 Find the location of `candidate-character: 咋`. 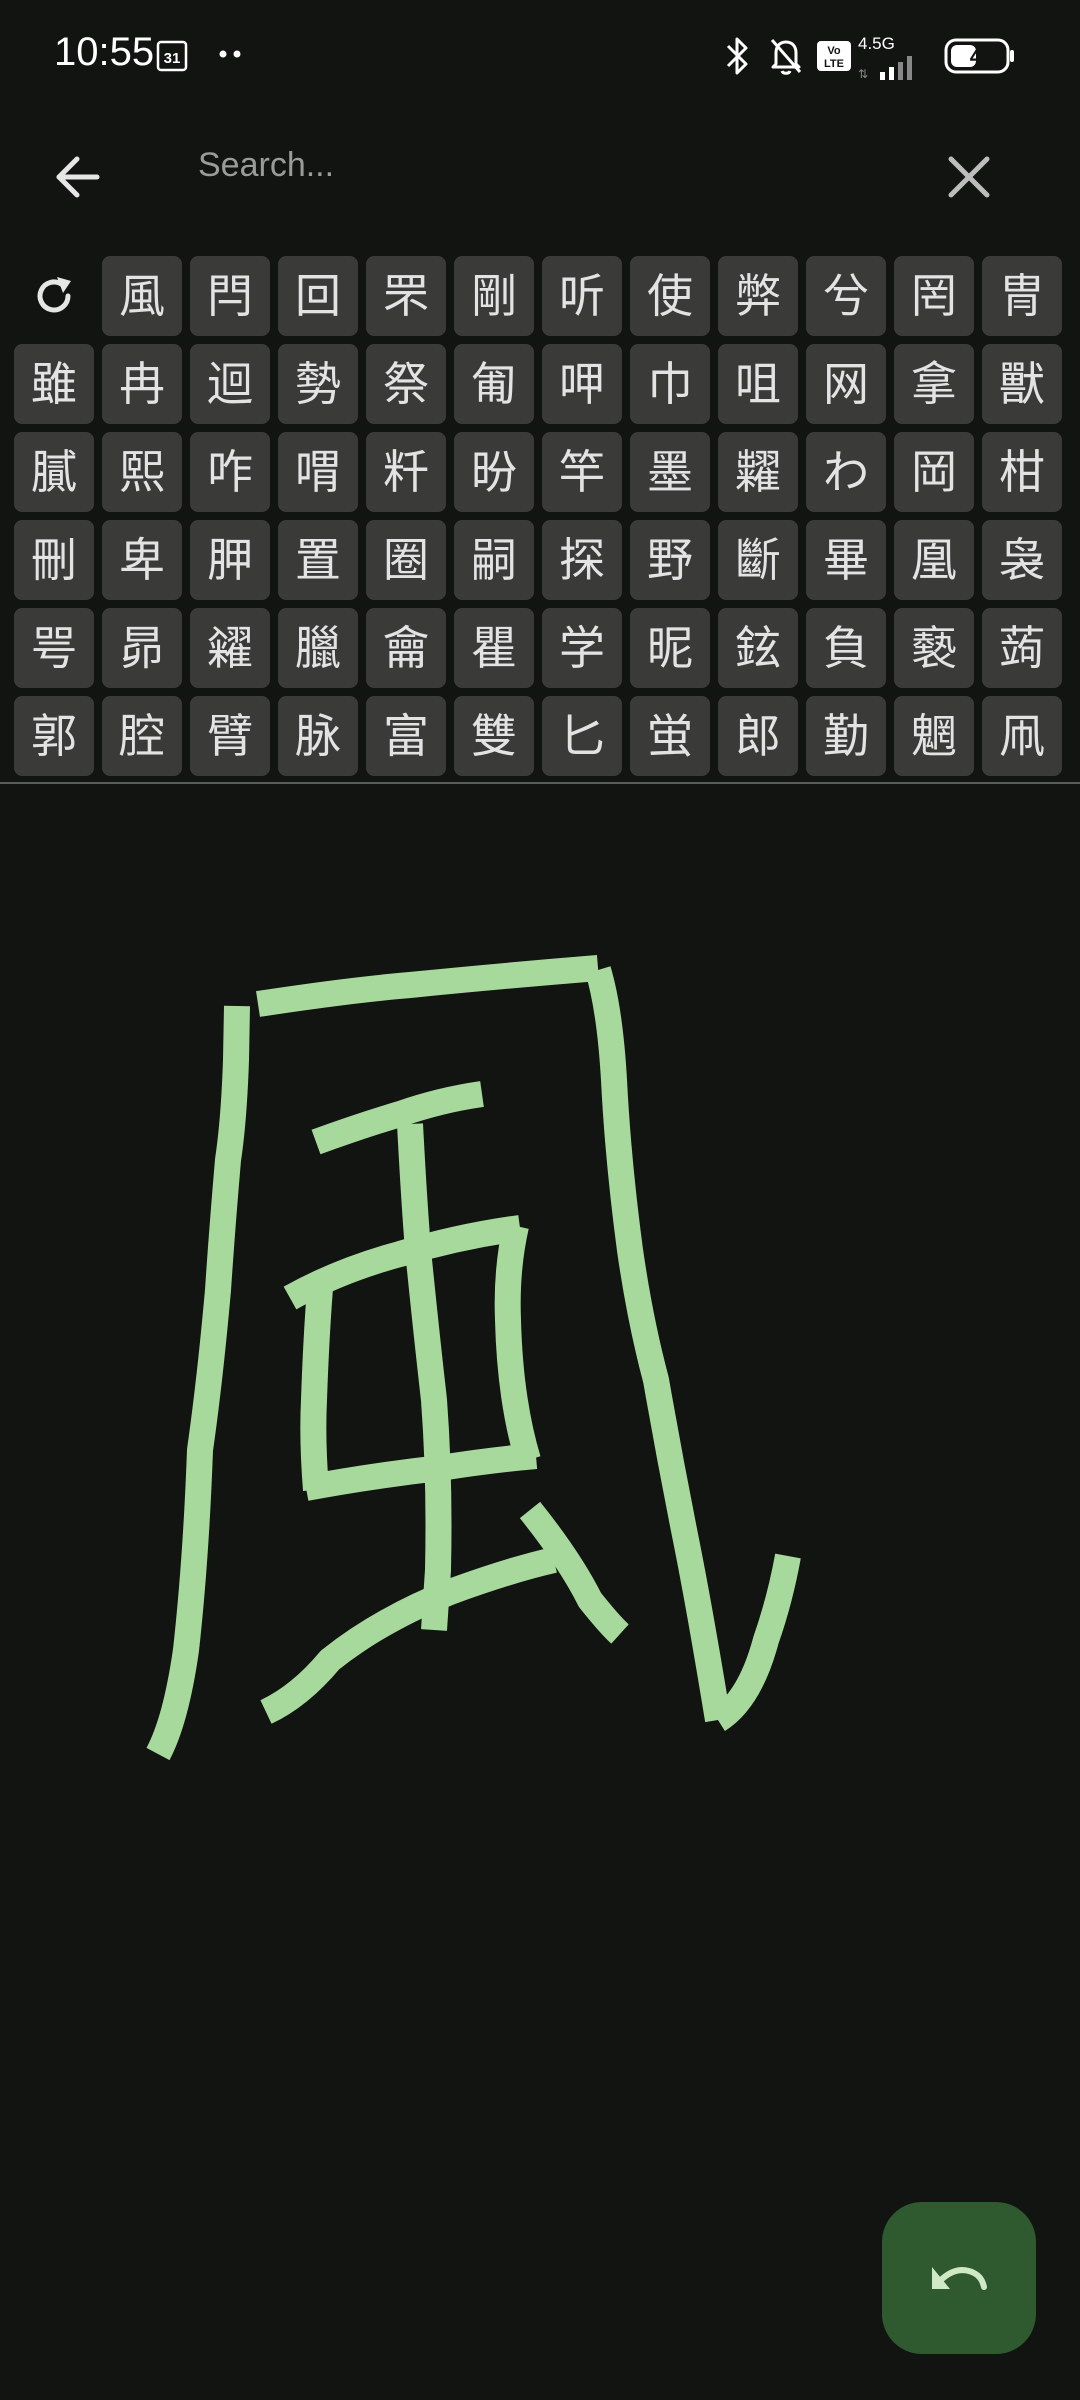

candidate-character: 咋 is located at coordinates (230, 472).